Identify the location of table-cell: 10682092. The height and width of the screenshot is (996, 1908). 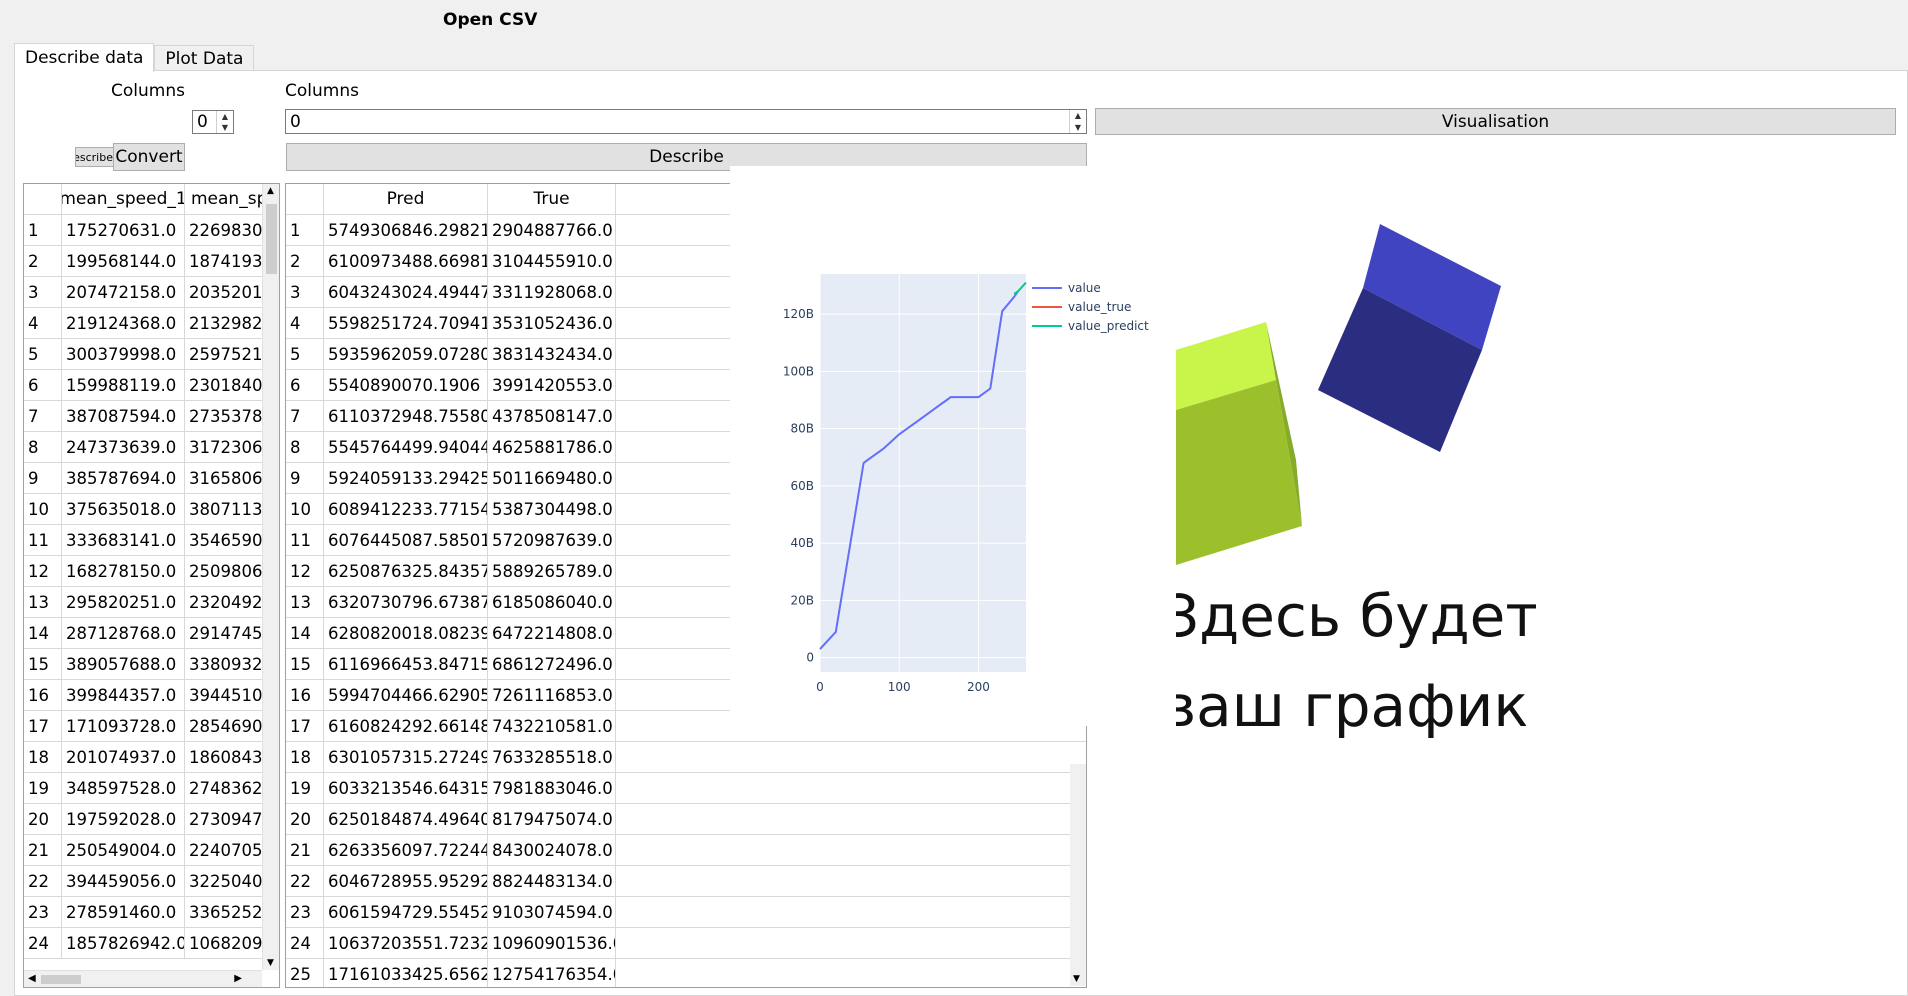
(224, 943).